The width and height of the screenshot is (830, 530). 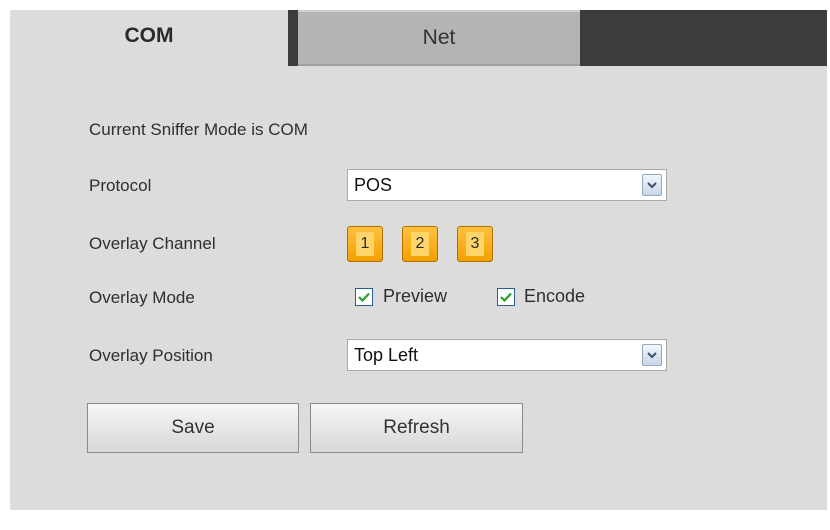 What do you see at coordinates (386, 354) in the screenshot?
I see `overlay-position-select-value: Top Left` at bounding box center [386, 354].